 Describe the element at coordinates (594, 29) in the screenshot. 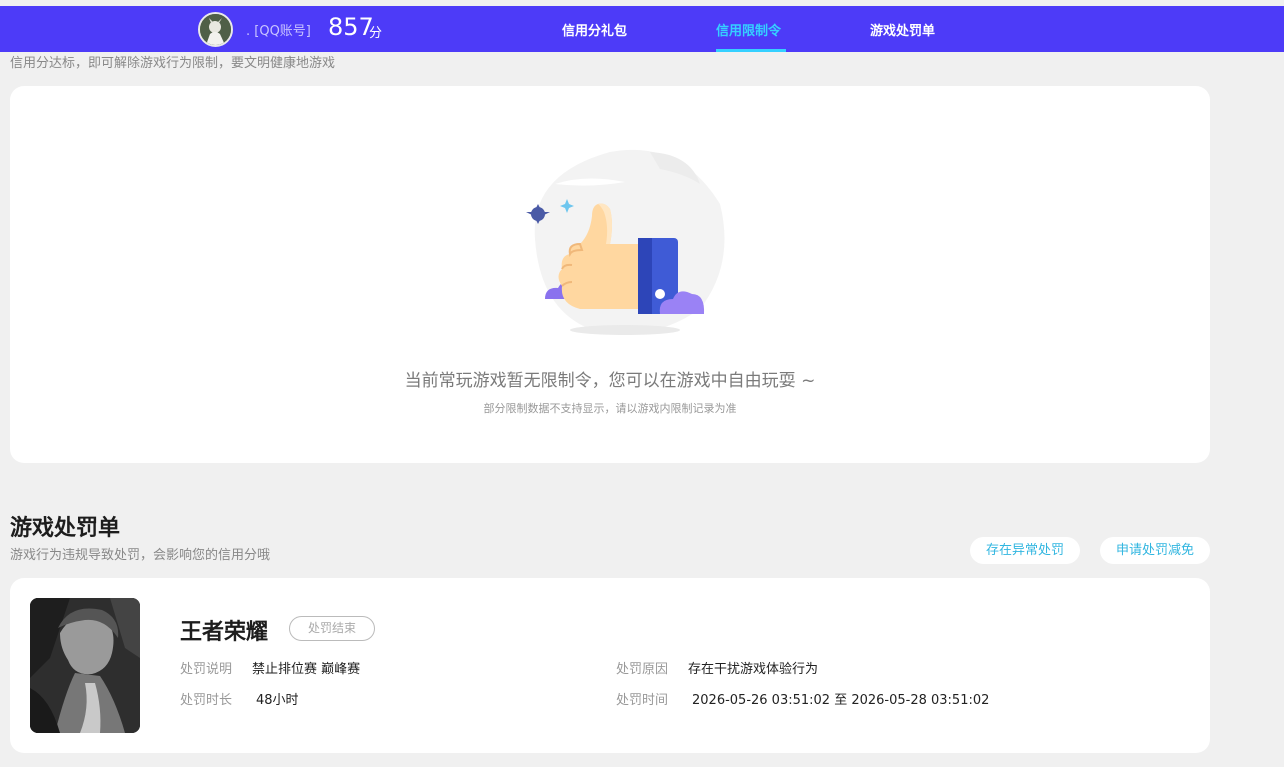

I see `tab-credit-gift: 信用分礼包` at that location.